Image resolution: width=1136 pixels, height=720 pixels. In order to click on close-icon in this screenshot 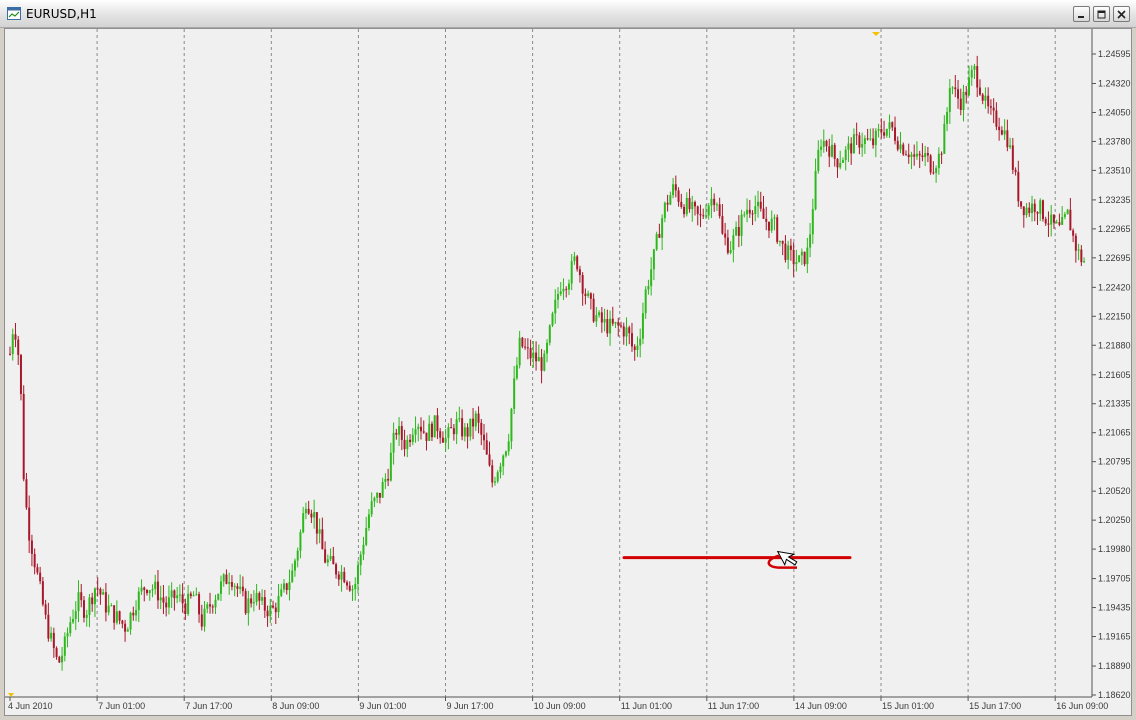, I will do `click(1121, 14)`.